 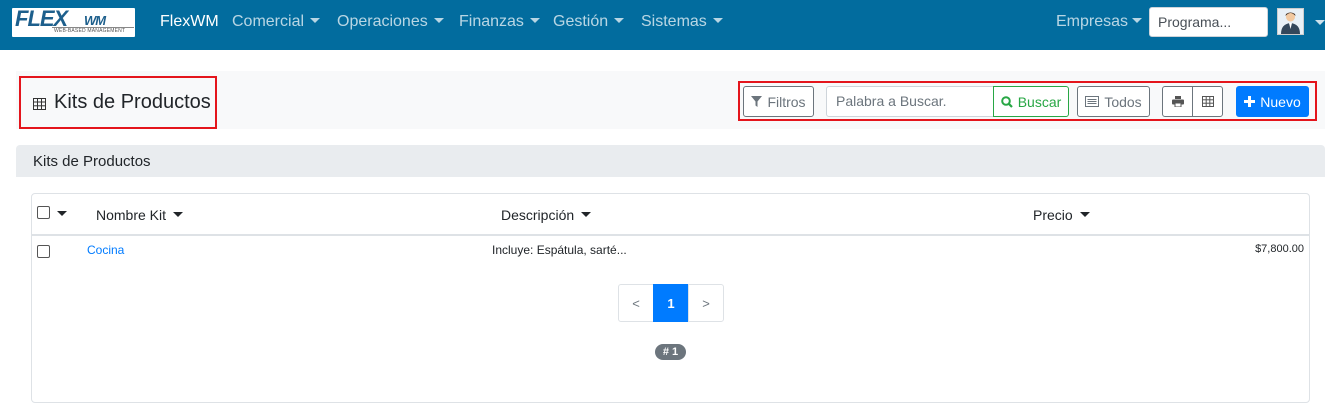 What do you see at coordinates (1092, 101) in the screenshot?
I see `list-icon` at bounding box center [1092, 101].